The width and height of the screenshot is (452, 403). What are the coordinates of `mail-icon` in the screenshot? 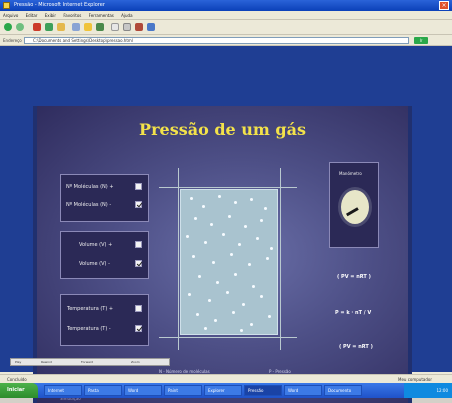 It's located at (115, 27).